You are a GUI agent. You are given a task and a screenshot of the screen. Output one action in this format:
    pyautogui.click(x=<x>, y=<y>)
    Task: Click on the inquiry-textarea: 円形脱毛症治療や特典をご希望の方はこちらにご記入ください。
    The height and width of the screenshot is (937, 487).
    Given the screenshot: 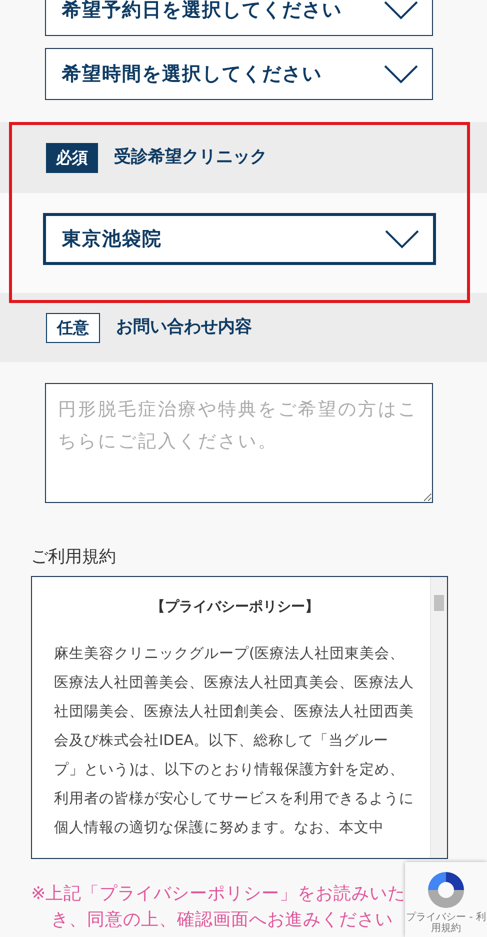 What is the action you would take?
    pyautogui.click(x=239, y=443)
    